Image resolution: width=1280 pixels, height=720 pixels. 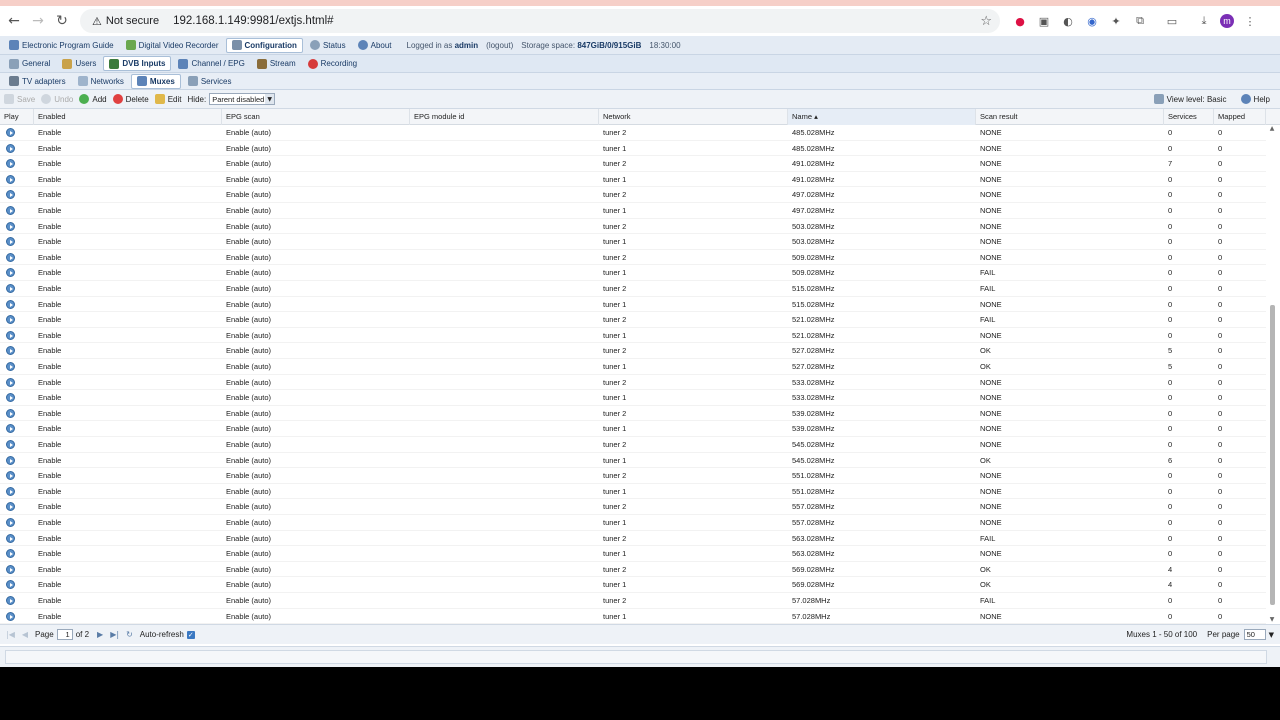 I want to click on scroll-down-icon: ▼, so click(x=1272, y=620).